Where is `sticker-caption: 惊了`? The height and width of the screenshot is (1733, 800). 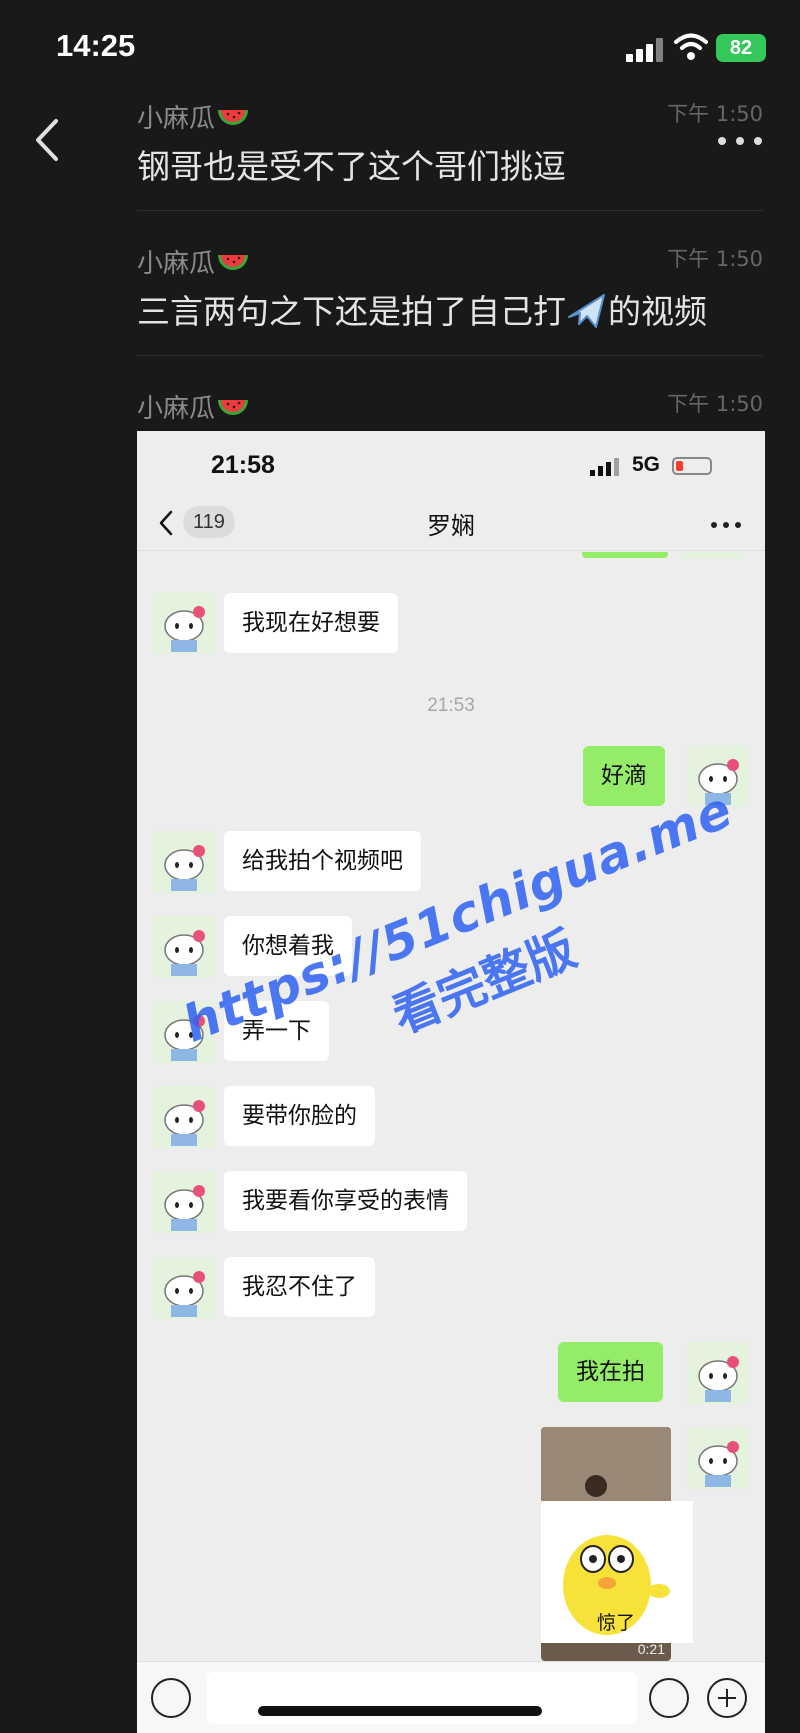
sticker-caption: 惊了 is located at coordinates (616, 1623).